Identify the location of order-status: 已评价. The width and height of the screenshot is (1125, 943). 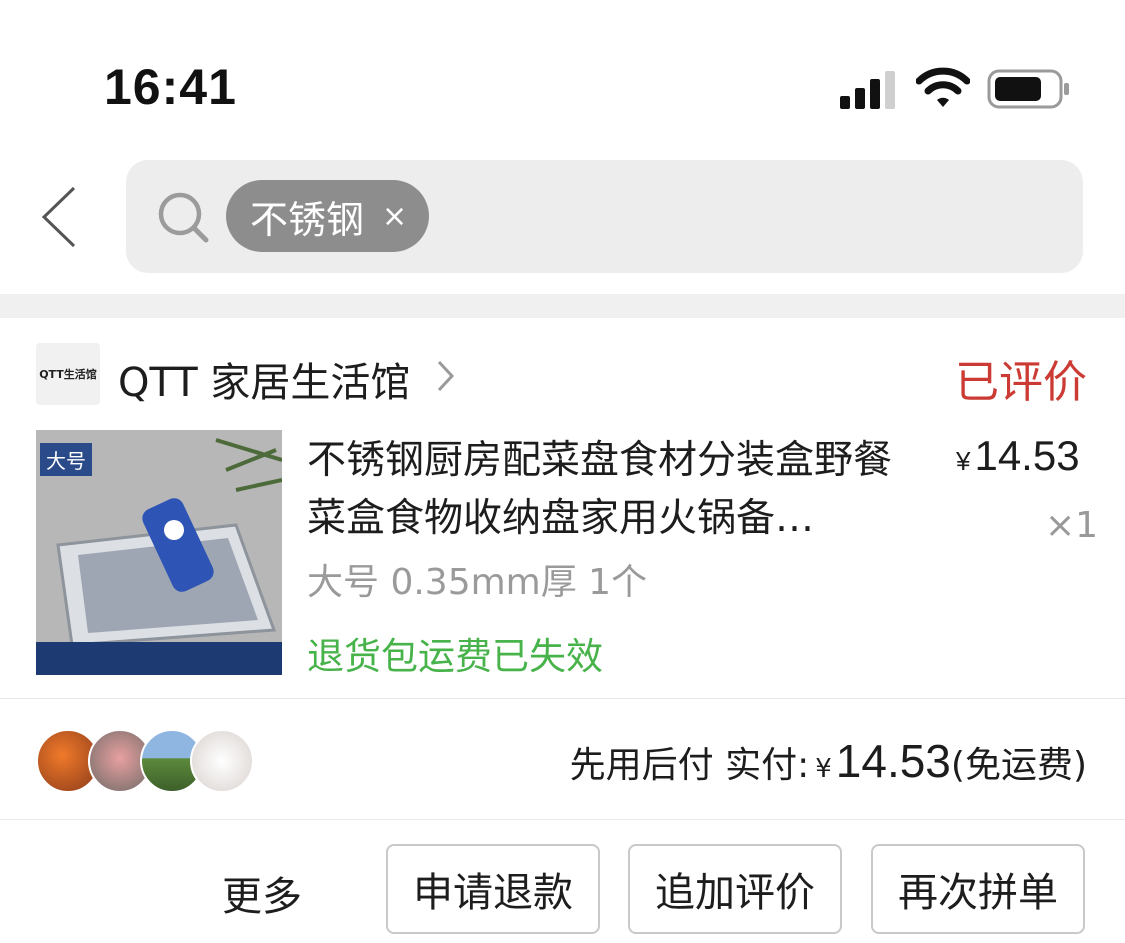
(1021, 382).